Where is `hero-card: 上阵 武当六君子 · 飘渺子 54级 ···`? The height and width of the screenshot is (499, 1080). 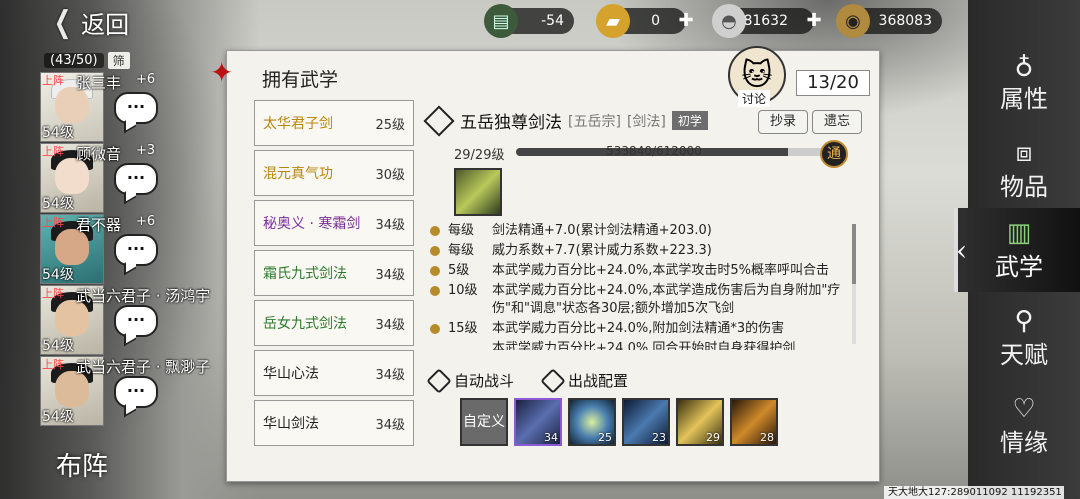
hero-card: 上阵 武当六君子 · 飘渺子 54级 ··· is located at coordinates (125, 391).